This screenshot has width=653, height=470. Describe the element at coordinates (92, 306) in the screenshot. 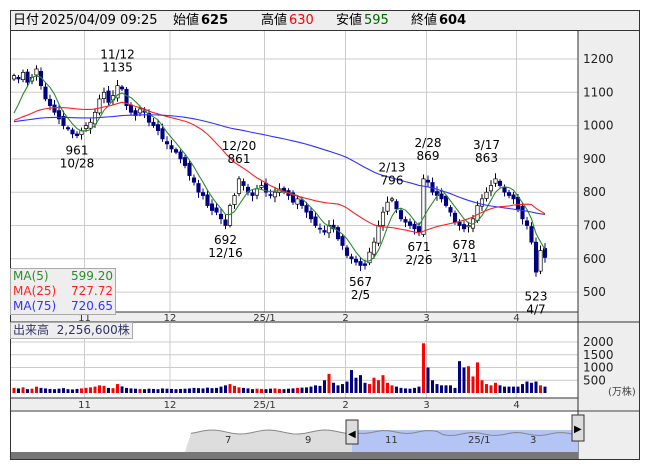

I see `ma75-value: 720.65` at that location.